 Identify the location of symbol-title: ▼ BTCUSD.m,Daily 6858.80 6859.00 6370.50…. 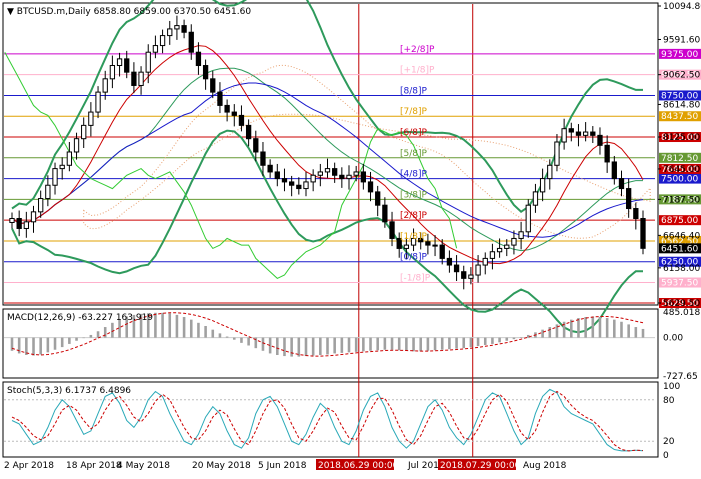
(129, 12).